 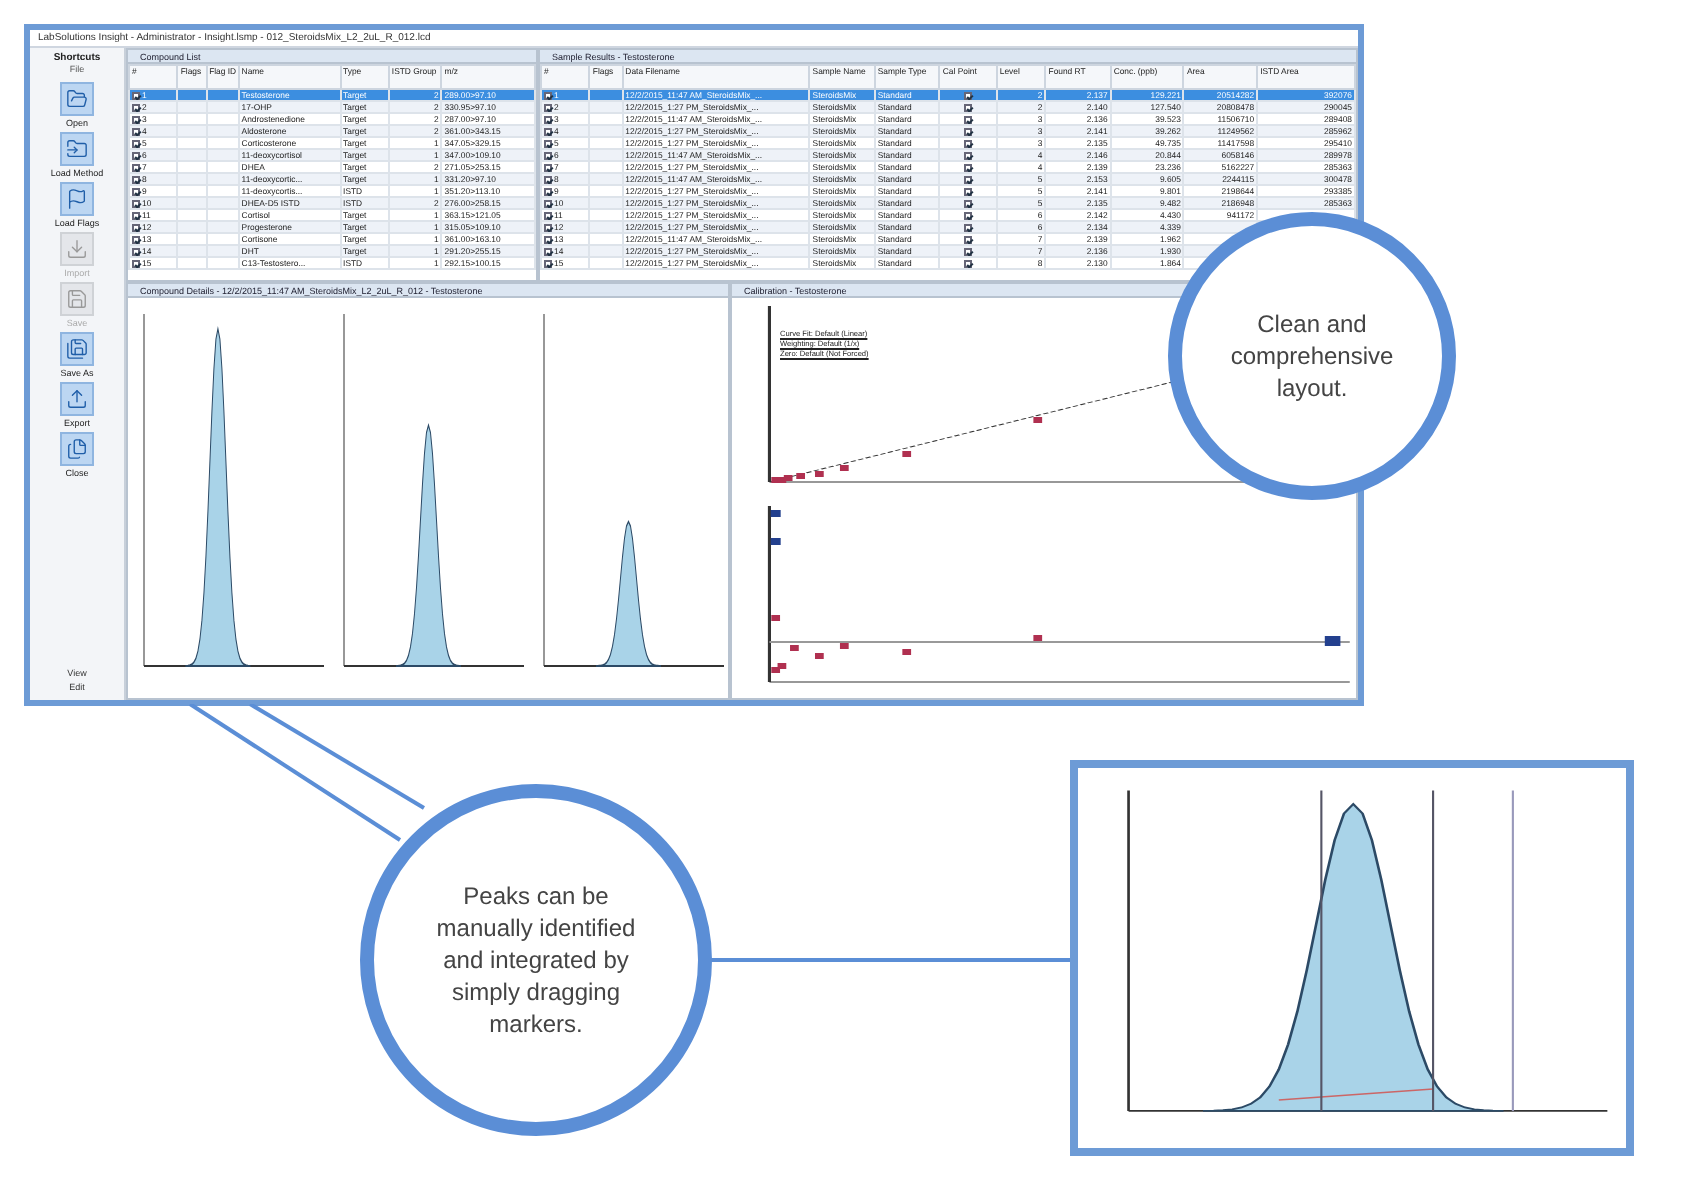 I want to click on download-icon, so click(x=77, y=249).